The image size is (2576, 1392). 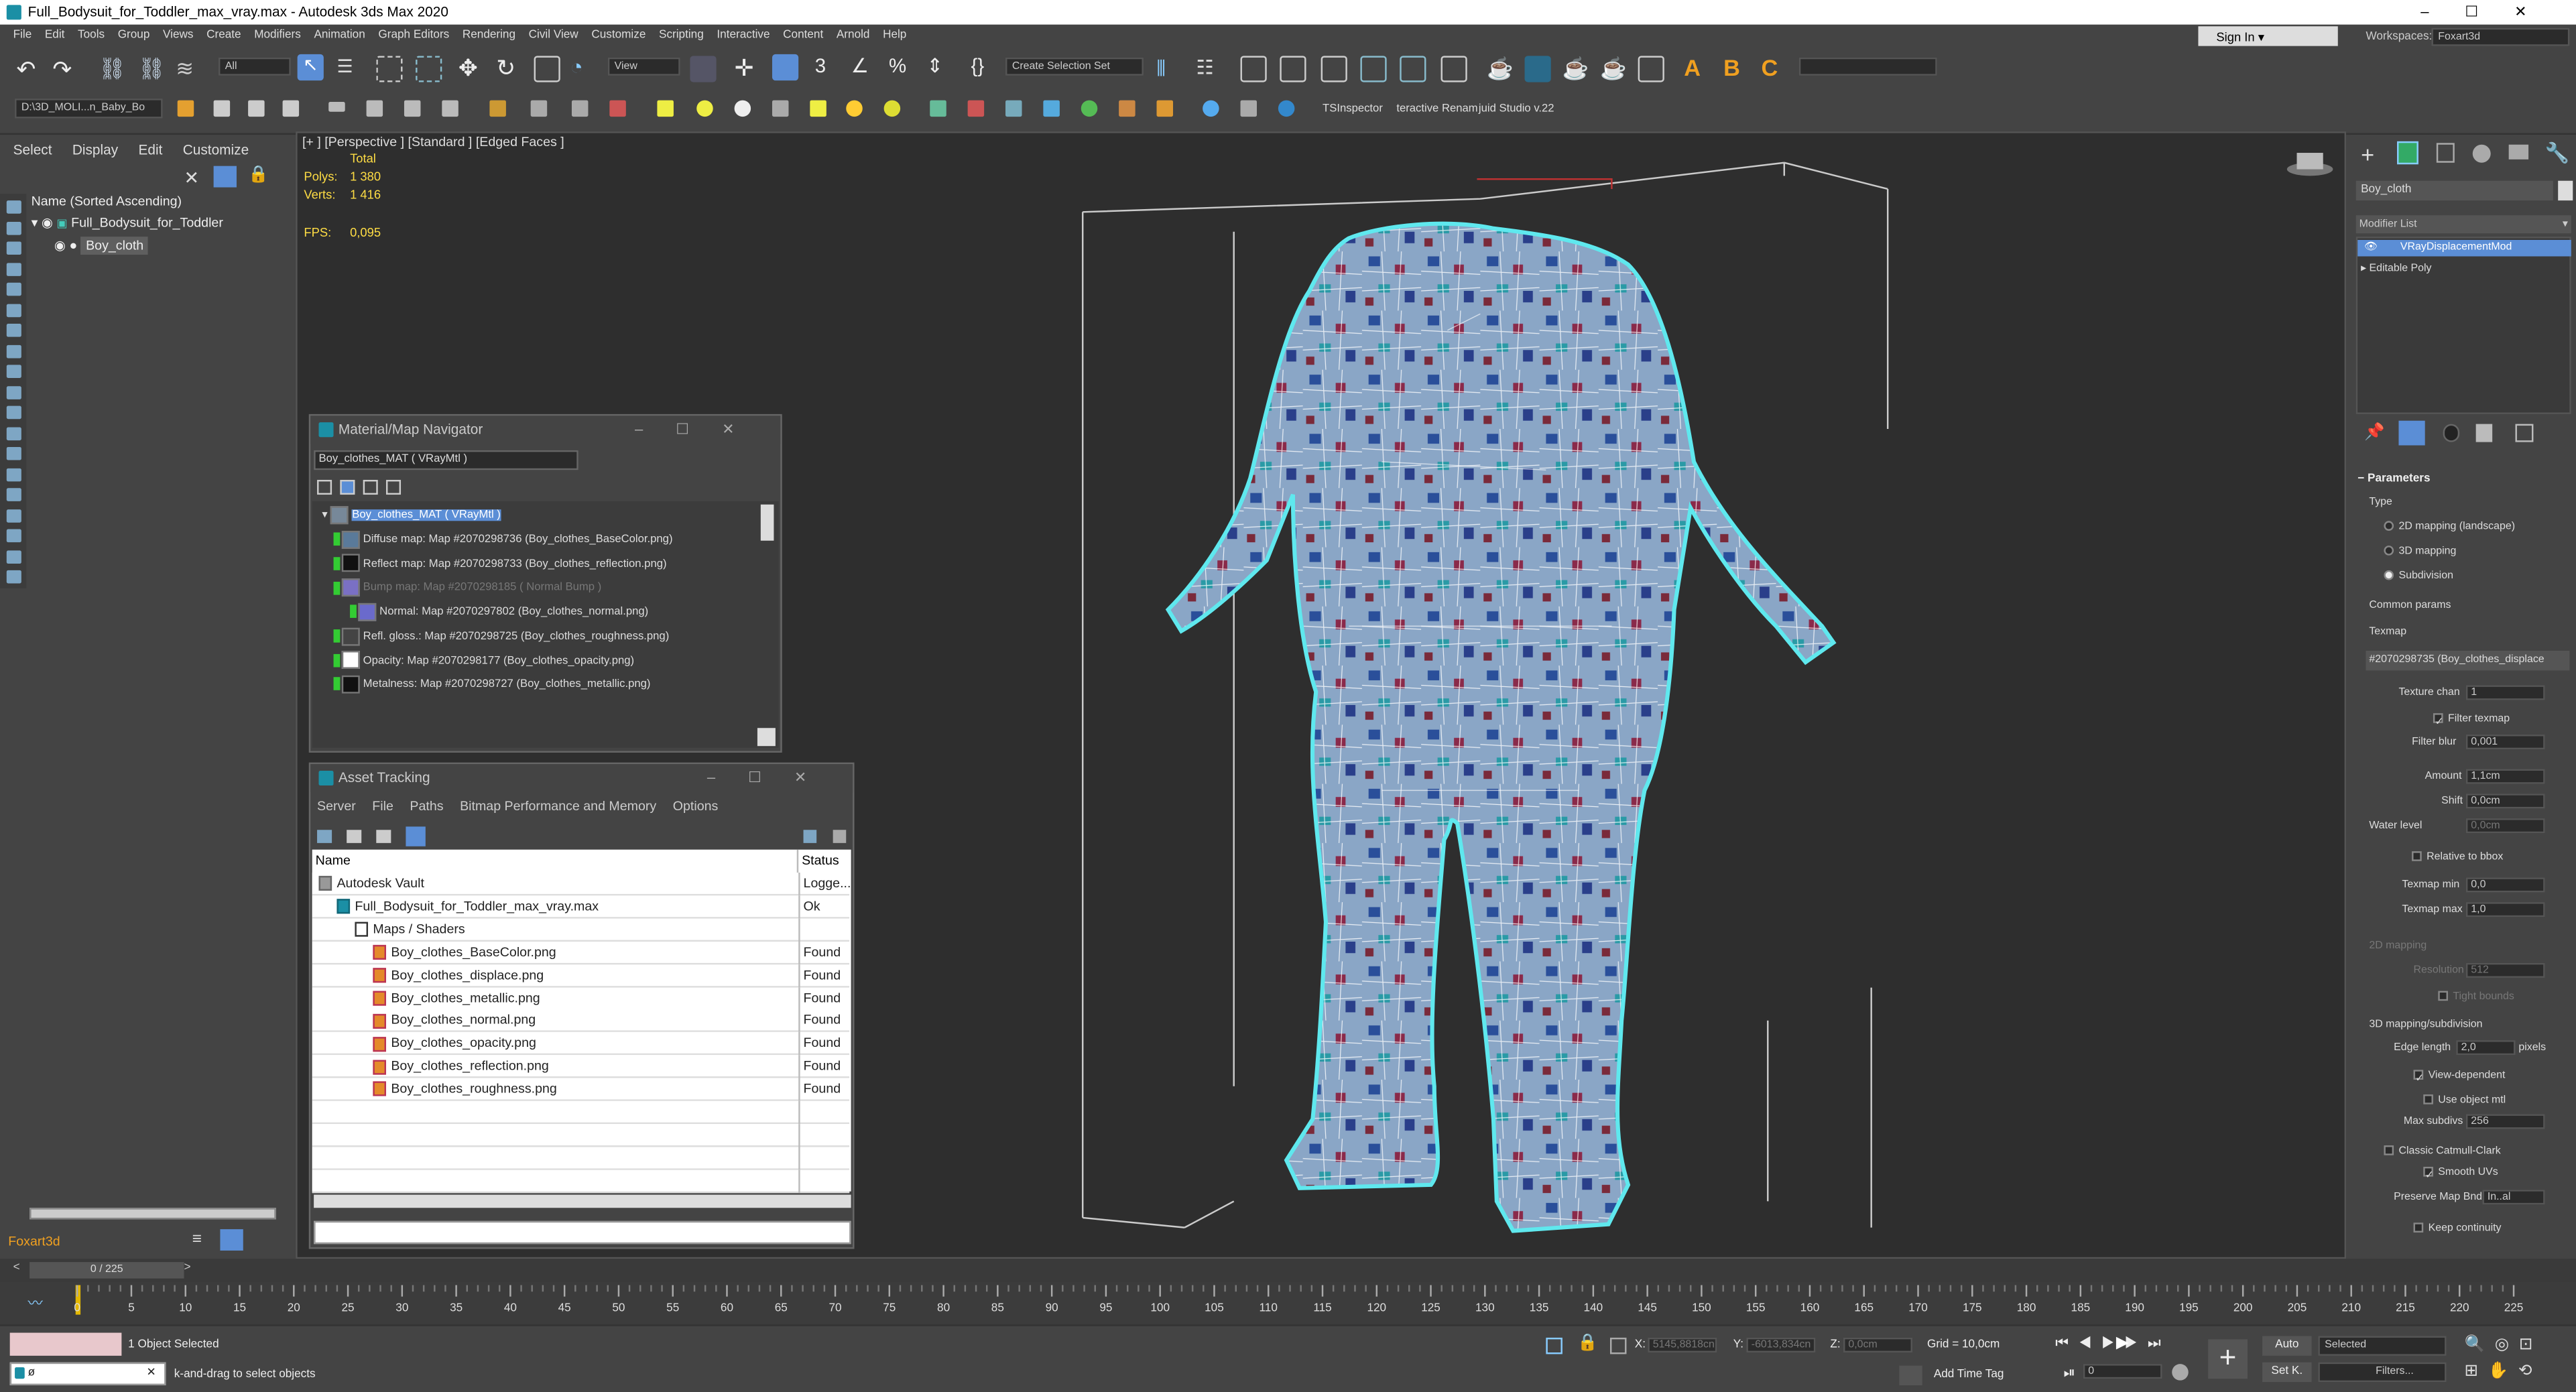 What do you see at coordinates (2443, 1151) in the screenshot?
I see `catmull-clark-checkbox: Classic Catmull-Clark` at bounding box center [2443, 1151].